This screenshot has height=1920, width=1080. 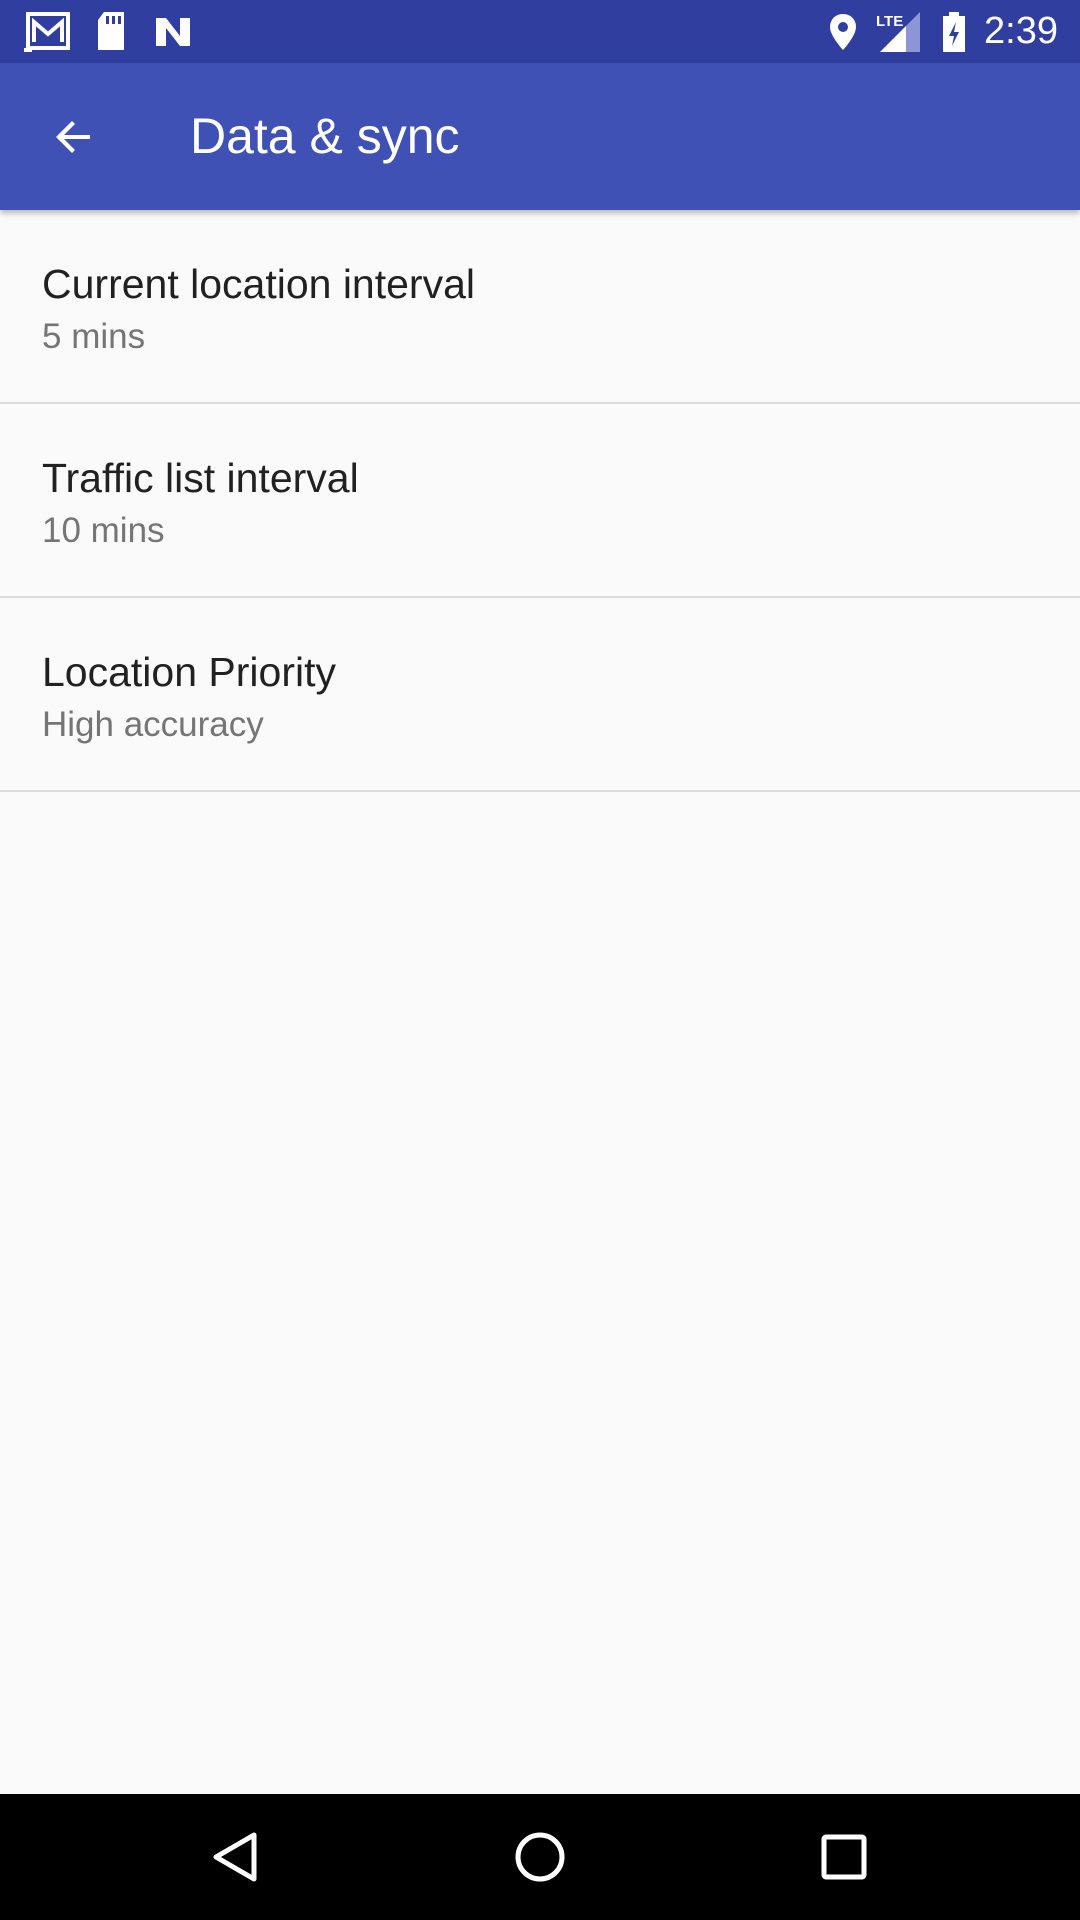 I want to click on sd-card-icon, so click(x=111, y=31).